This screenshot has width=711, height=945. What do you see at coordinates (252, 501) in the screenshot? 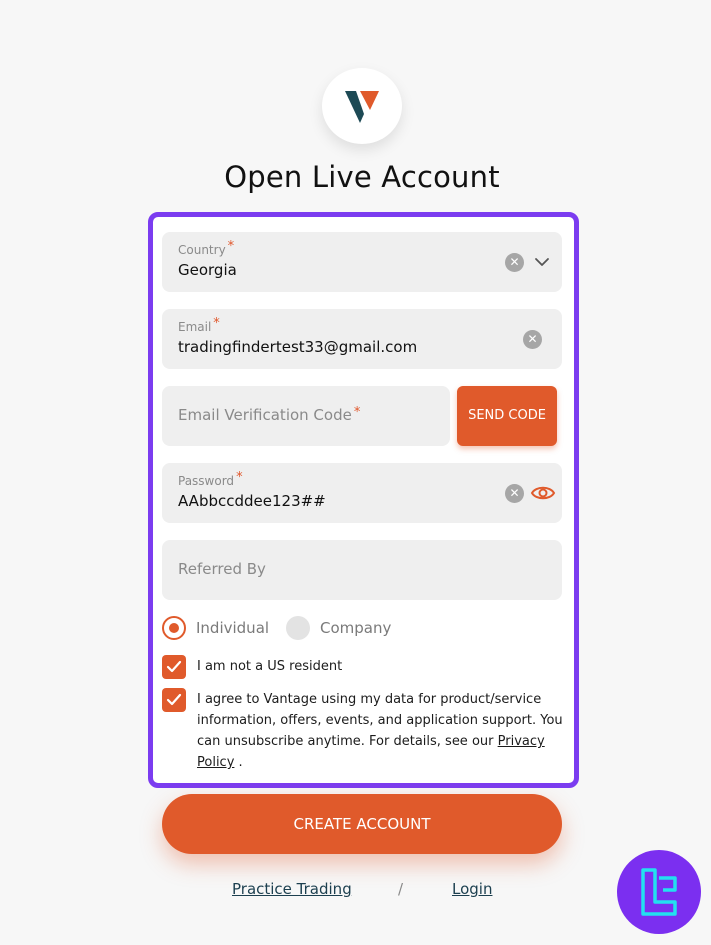
I see `password-value: AAbbccddee123##` at bounding box center [252, 501].